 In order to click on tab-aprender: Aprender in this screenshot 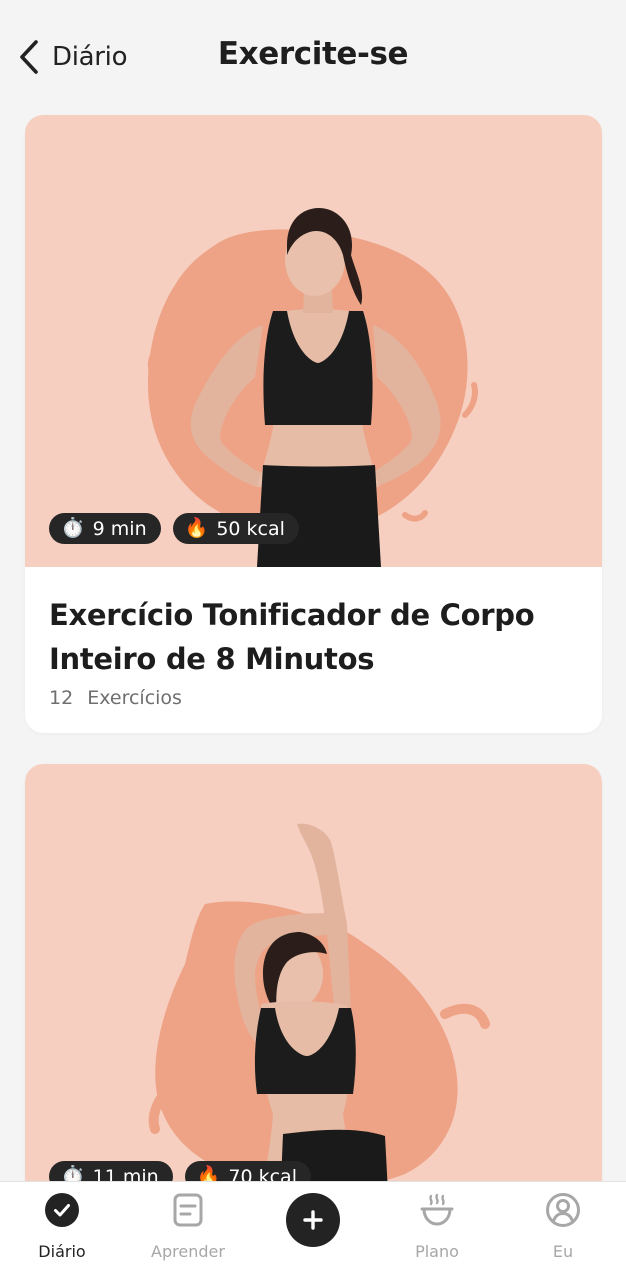, I will do `click(188, 1225)`.